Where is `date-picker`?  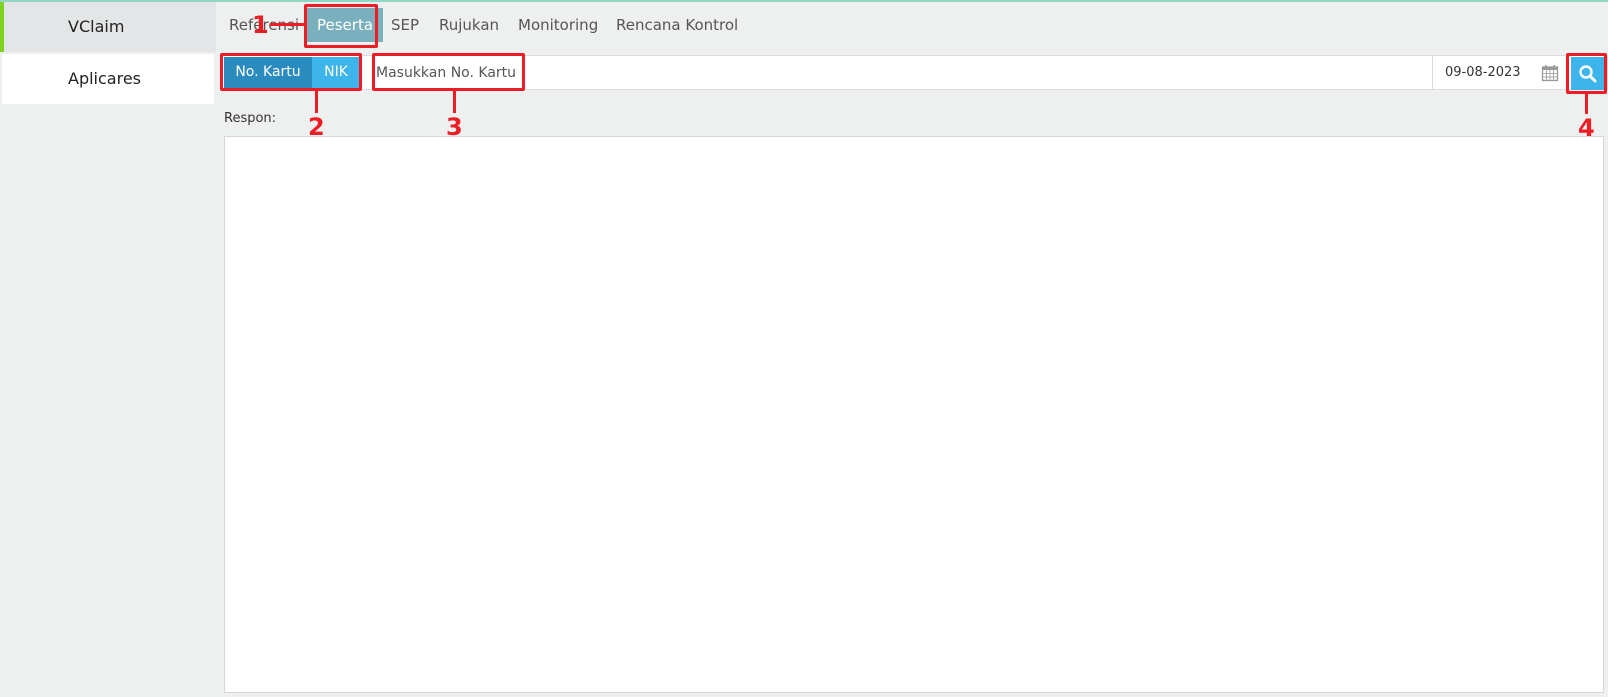 date-picker is located at coordinates (1500, 72).